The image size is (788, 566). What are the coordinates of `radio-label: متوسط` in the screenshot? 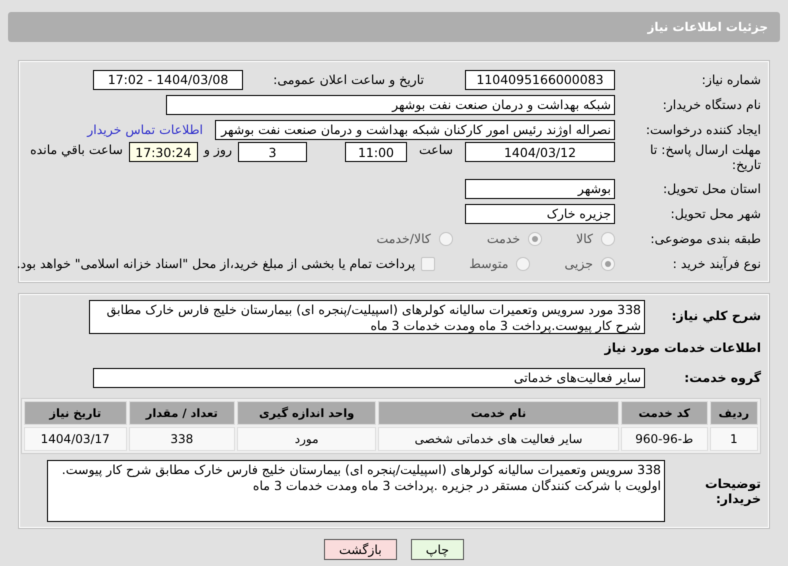 It's located at (488, 263).